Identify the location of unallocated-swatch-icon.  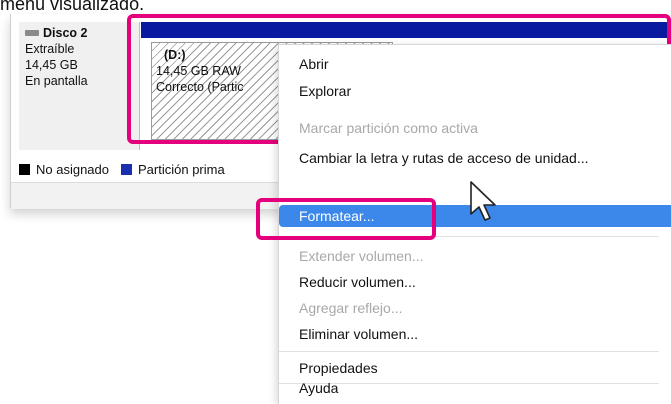
(24, 169).